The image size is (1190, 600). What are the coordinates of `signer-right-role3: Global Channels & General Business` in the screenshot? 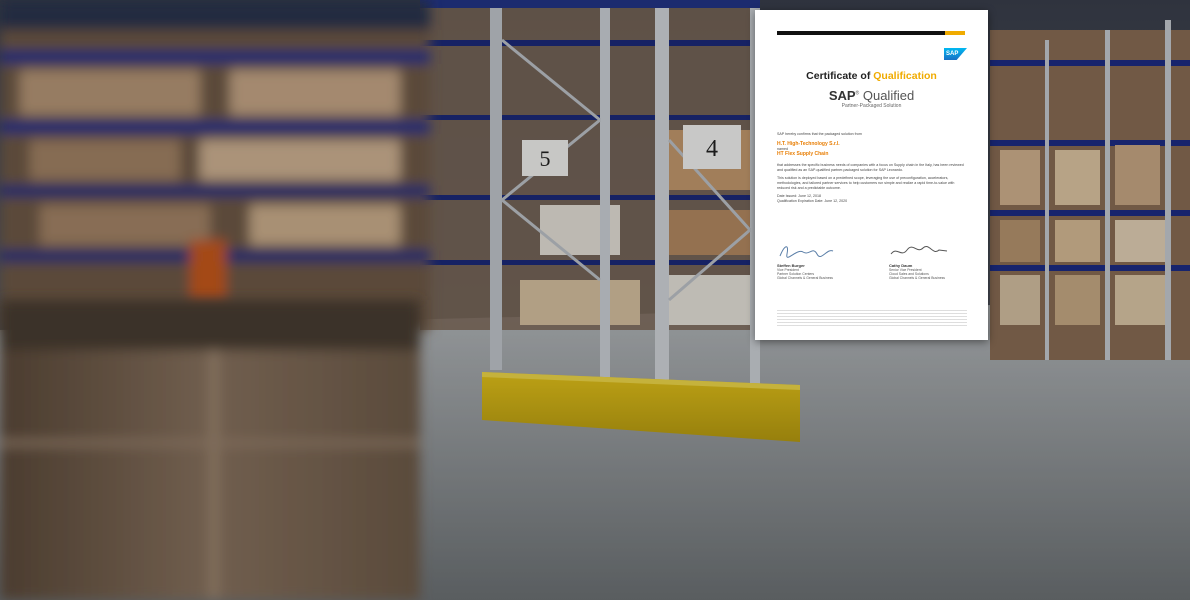 It's located at (917, 278).